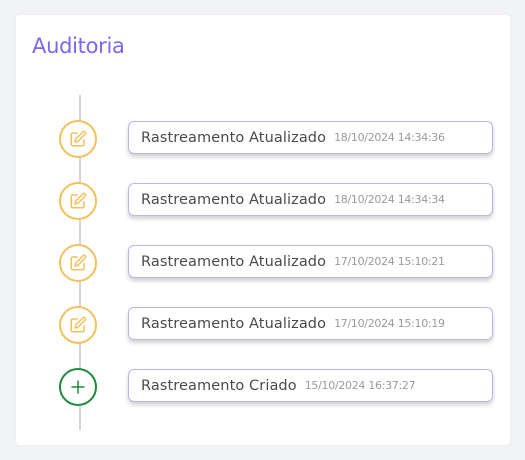 The width and height of the screenshot is (525, 460). I want to click on timeline-entry: Rastreamento Criado 15/10/2024 16:37:27, so click(310, 385).